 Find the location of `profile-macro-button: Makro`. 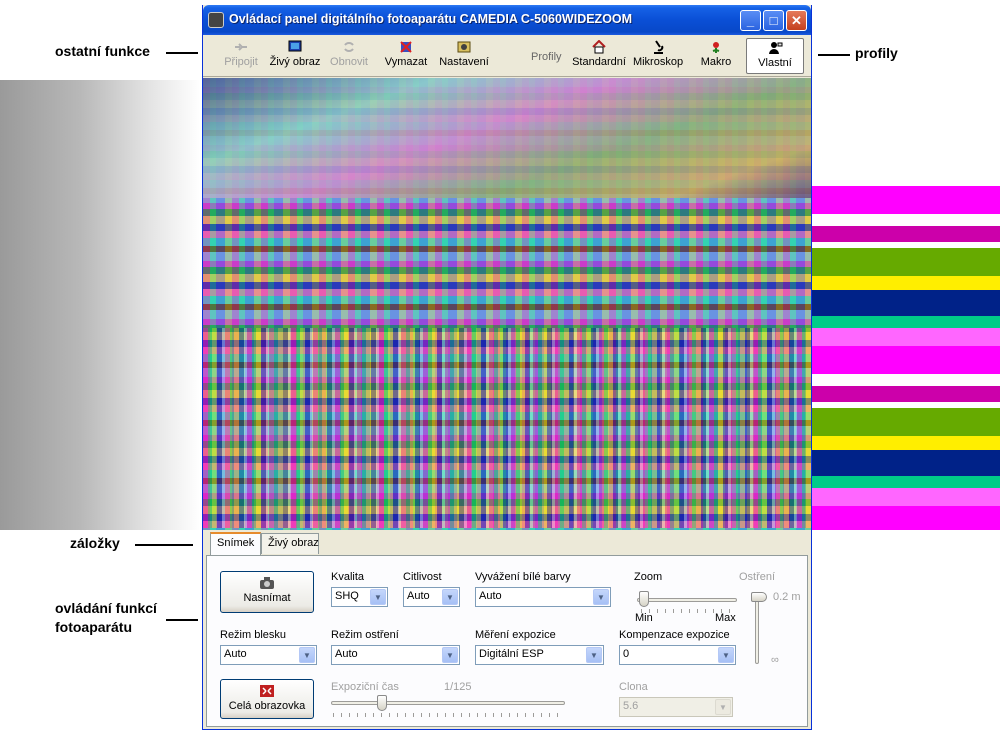

profile-macro-button: Makro is located at coordinates (716, 56).